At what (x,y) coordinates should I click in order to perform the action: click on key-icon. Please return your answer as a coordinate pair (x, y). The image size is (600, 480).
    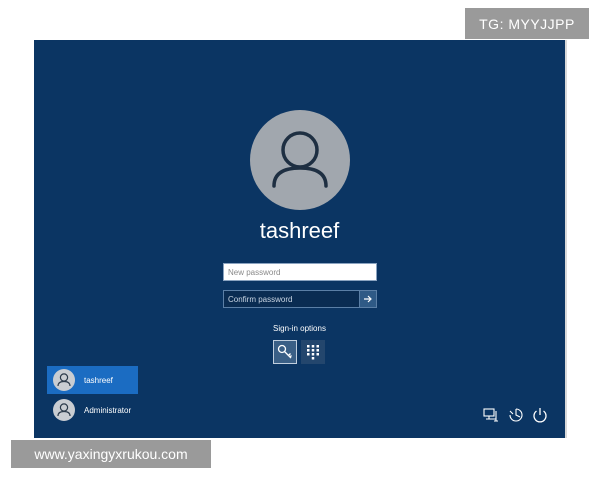
    Looking at the image, I should click on (284, 351).